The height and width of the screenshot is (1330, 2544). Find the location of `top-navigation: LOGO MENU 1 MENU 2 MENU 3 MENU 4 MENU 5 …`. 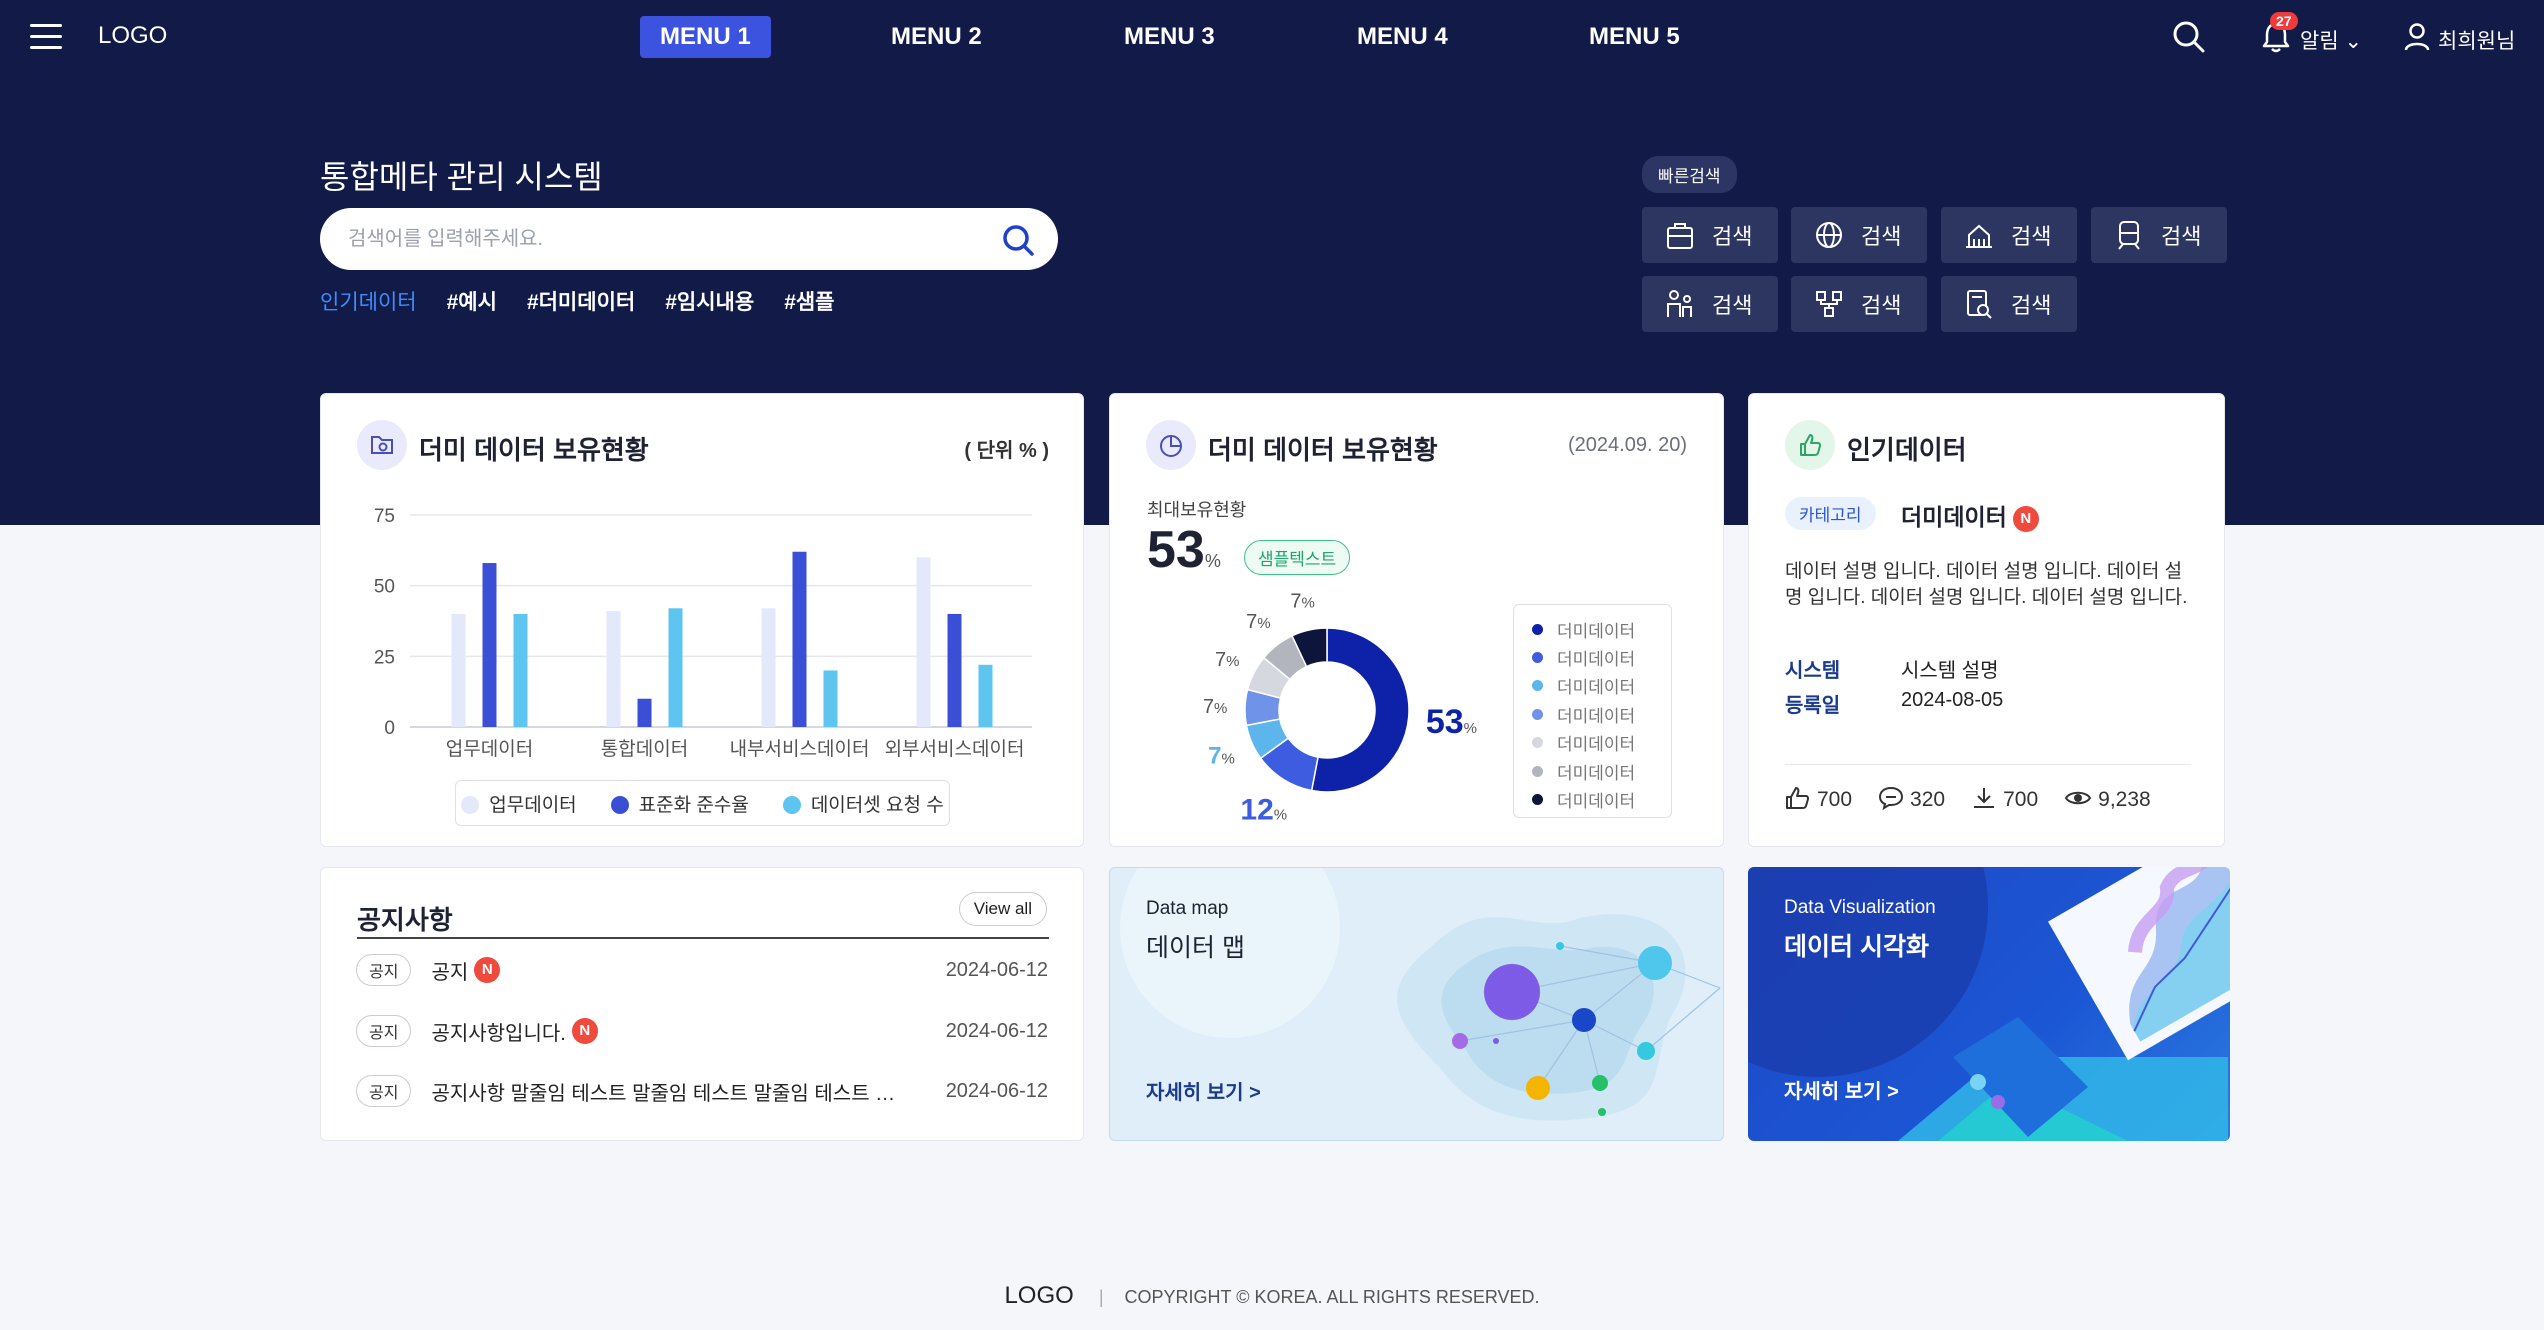

top-navigation: LOGO MENU 1 MENU 2 MENU 3 MENU 4 MENU 5 … is located at coordinates (1272, 37).